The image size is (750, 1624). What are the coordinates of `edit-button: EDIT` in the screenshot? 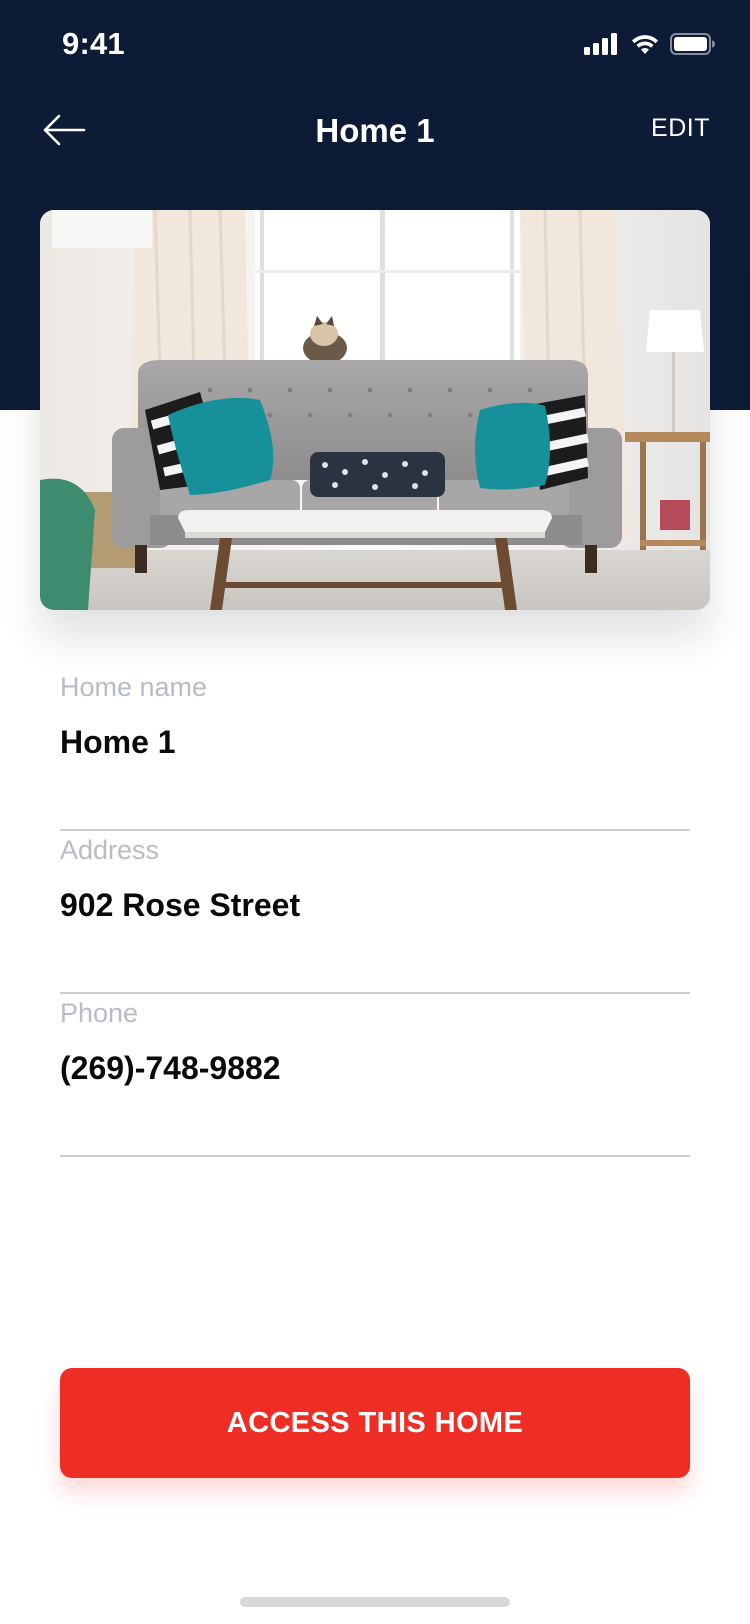 It's located at (680, 128).